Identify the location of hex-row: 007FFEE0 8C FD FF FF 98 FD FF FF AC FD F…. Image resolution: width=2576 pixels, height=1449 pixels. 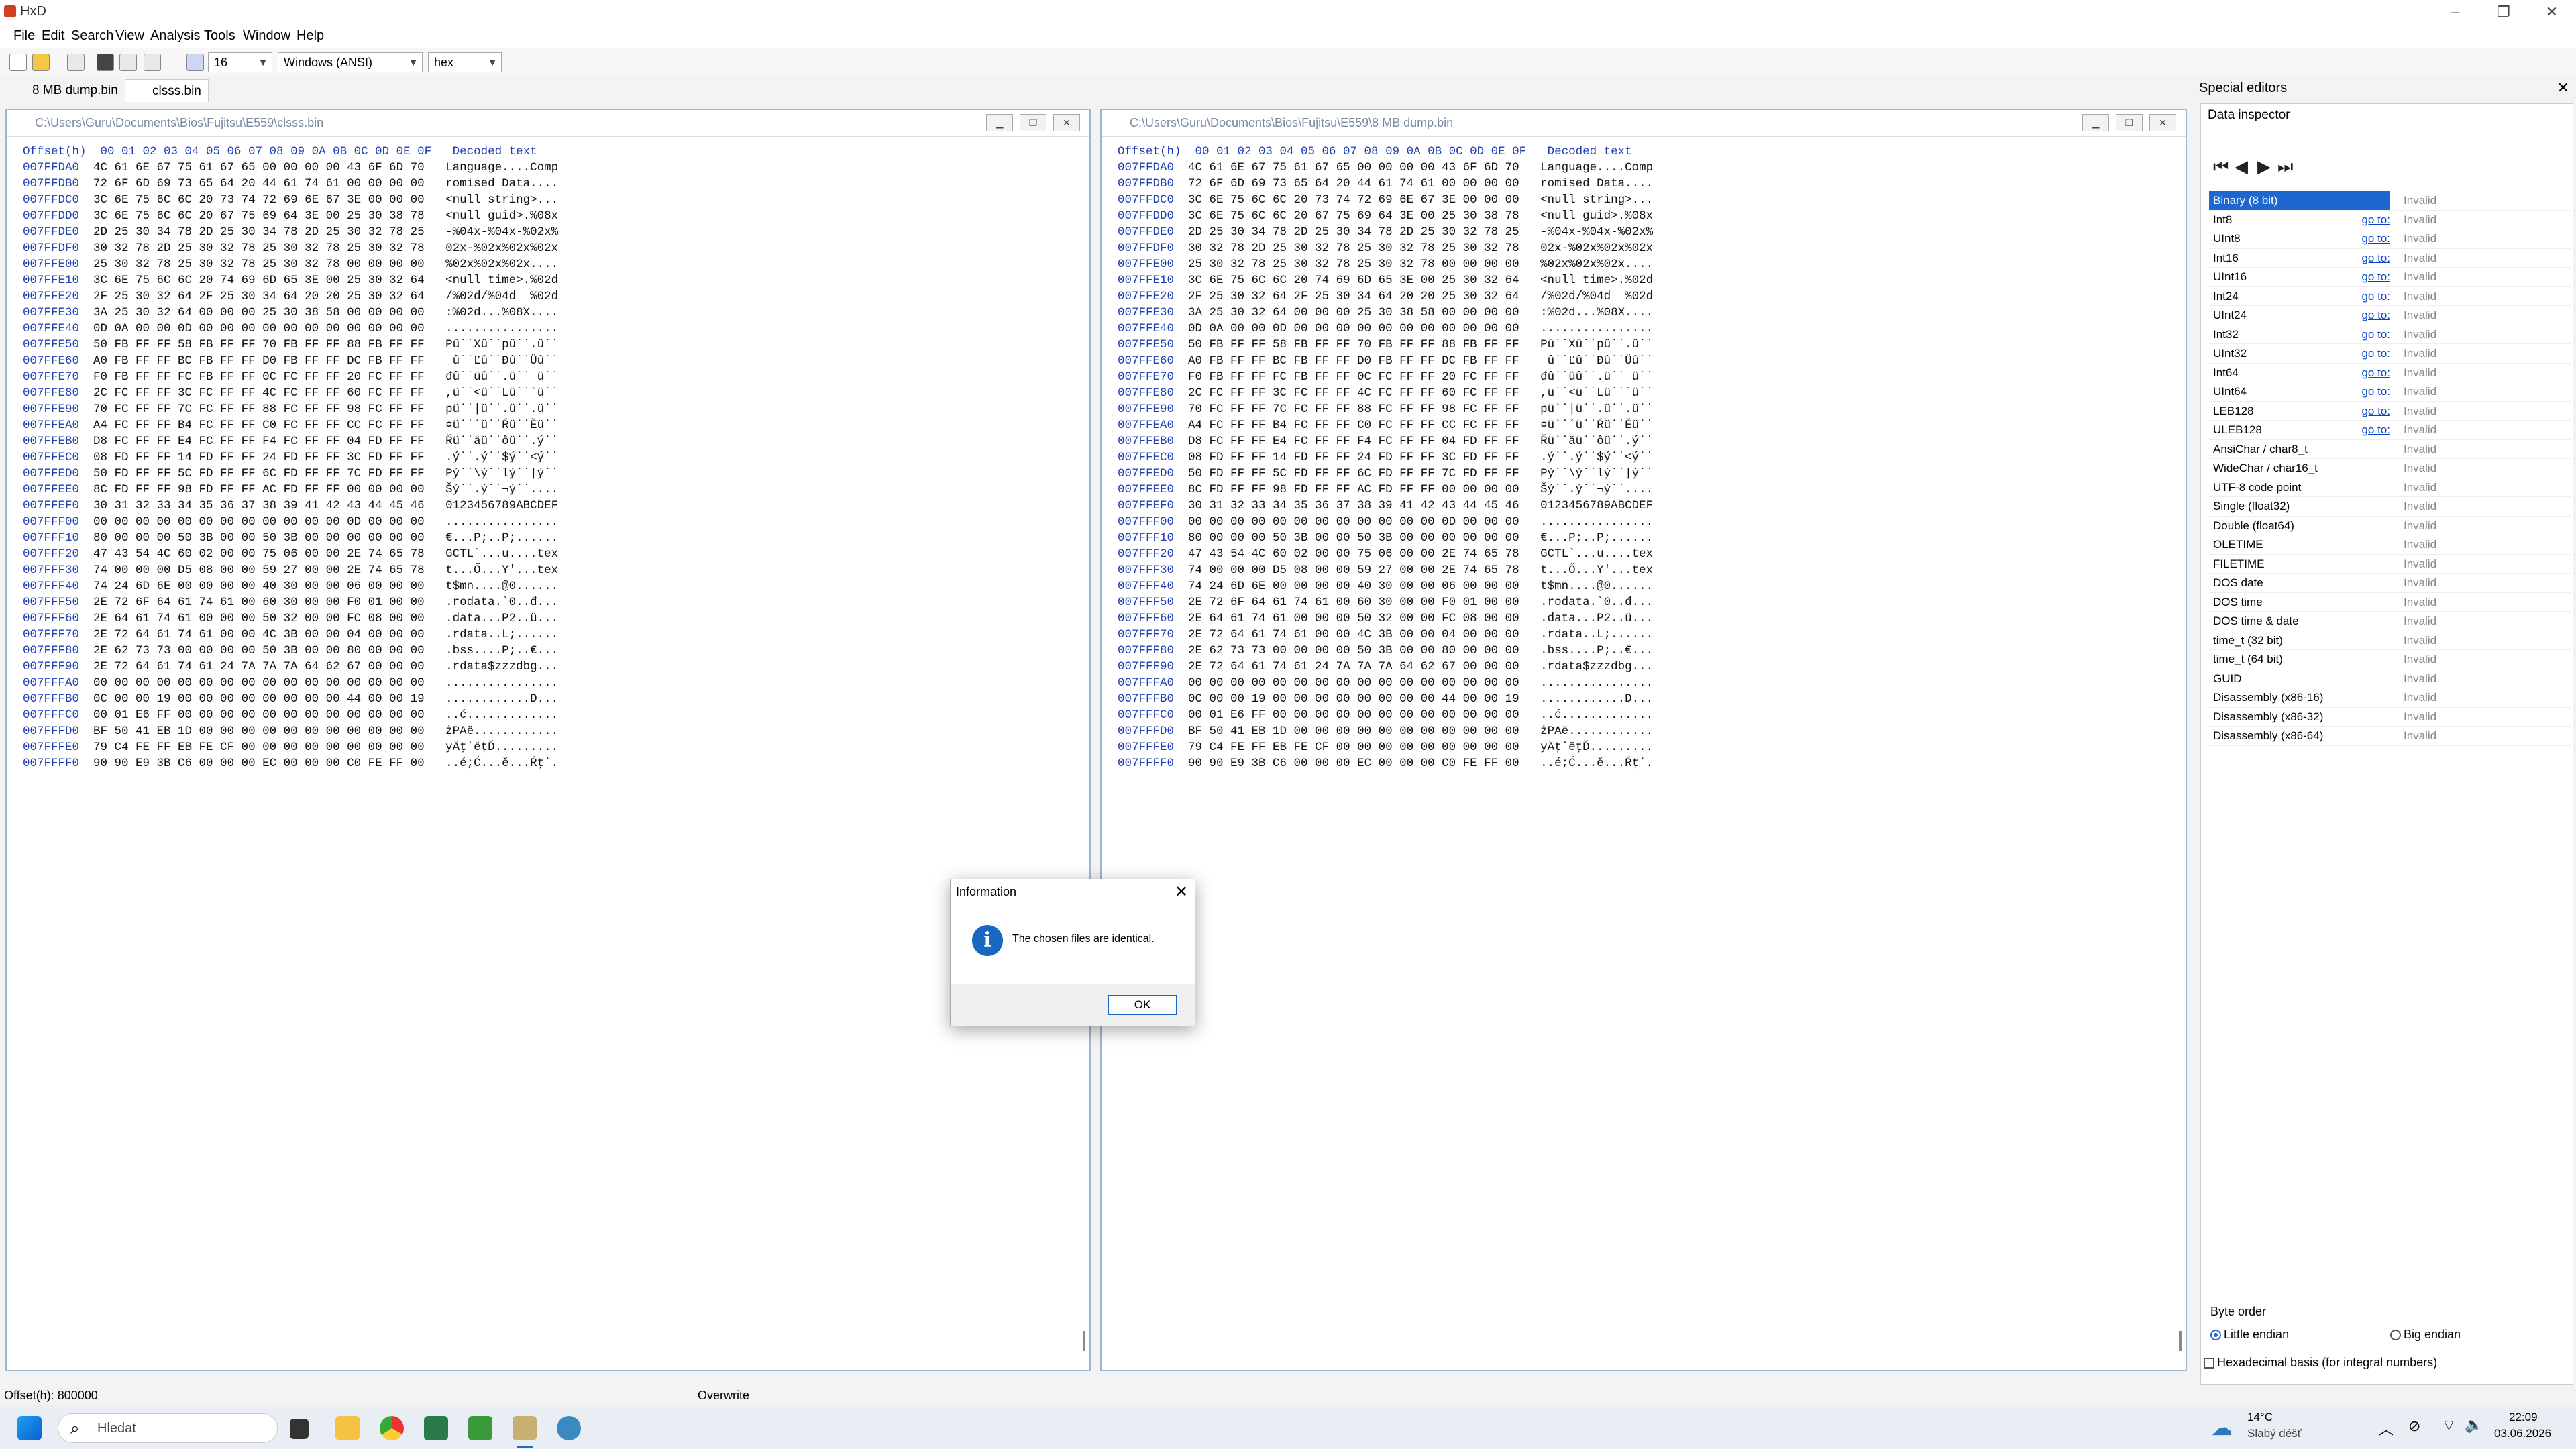
(1385, 490).